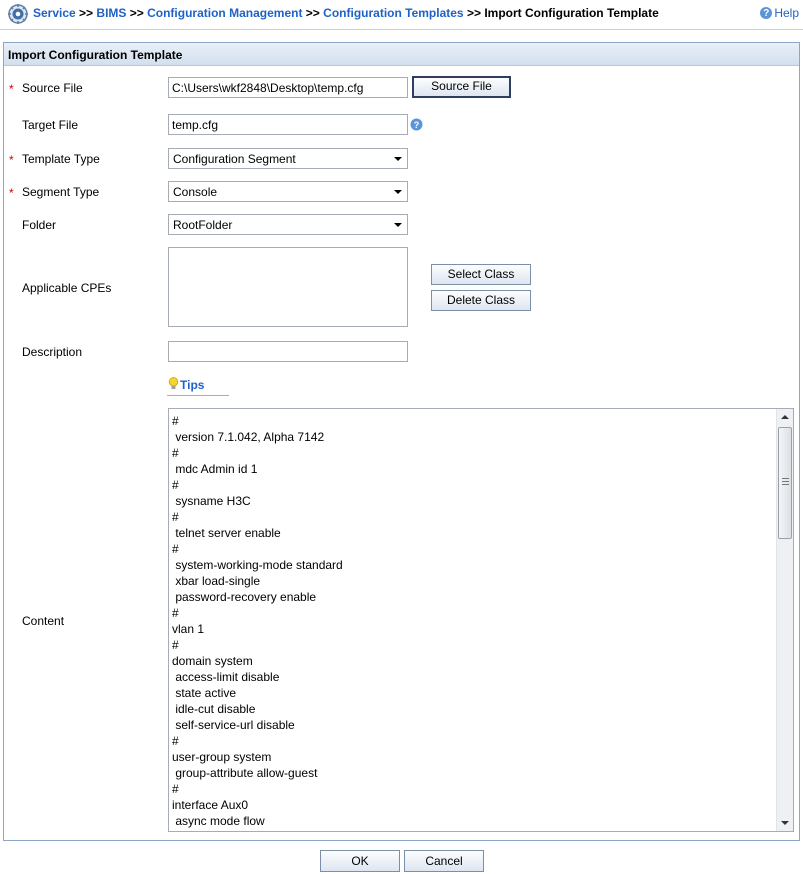 The image size is (803, 874). I want to click on content-line: domain system, so click(212, 661).